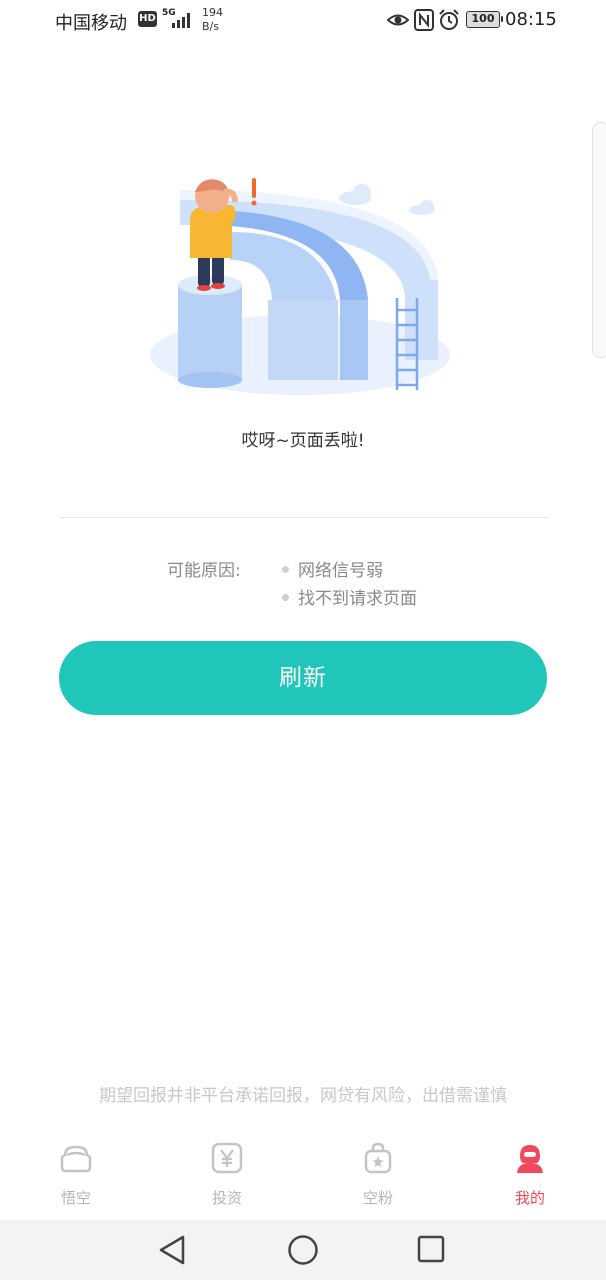 Image resolution: width=606 pixels, height=1280 pixels. I want to click on system-nav-bar, so click(303, 1250).